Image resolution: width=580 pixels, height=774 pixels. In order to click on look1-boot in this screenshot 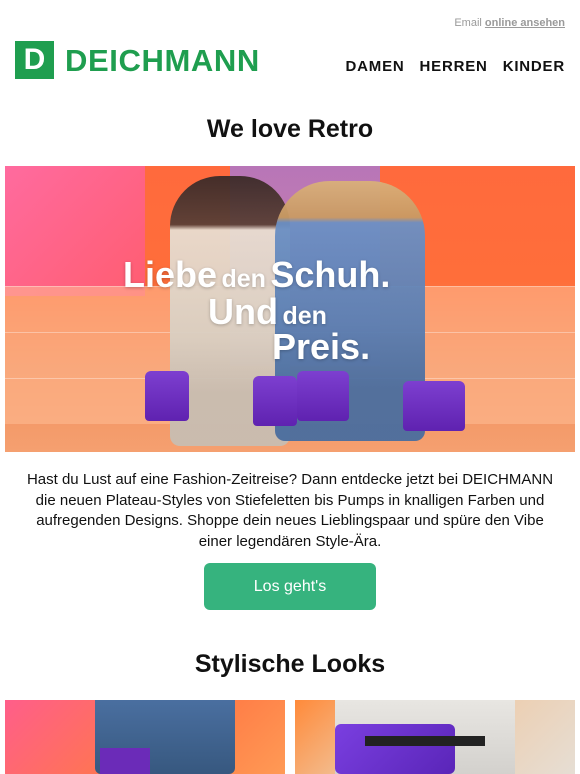, I will do `click(125, 761)`.